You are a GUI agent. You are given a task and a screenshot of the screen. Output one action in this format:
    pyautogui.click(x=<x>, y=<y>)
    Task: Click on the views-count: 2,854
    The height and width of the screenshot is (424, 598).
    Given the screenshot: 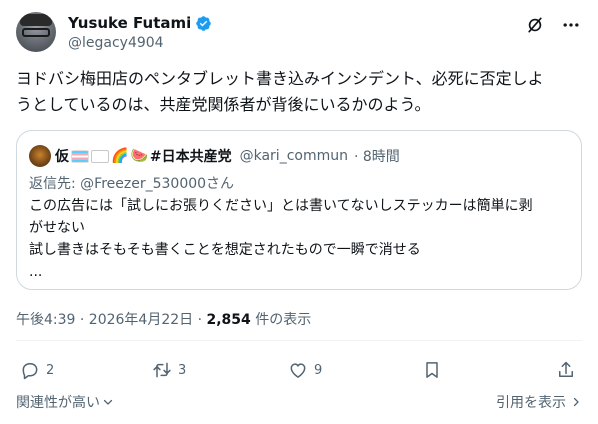 What is the action you would take?
    pyautogui.click(x=228, y=320)
    